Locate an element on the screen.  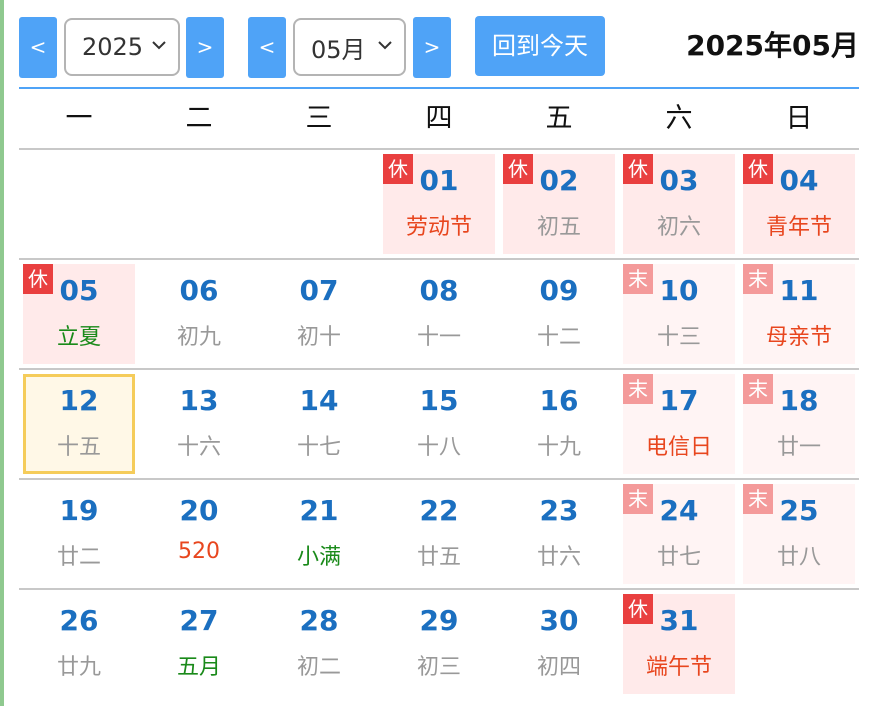
week-row: 12 十五 13 十六 14 十七 15 十八 16 十九末 17 电信日末 18 廿一 is located at coordinates (439, 425).